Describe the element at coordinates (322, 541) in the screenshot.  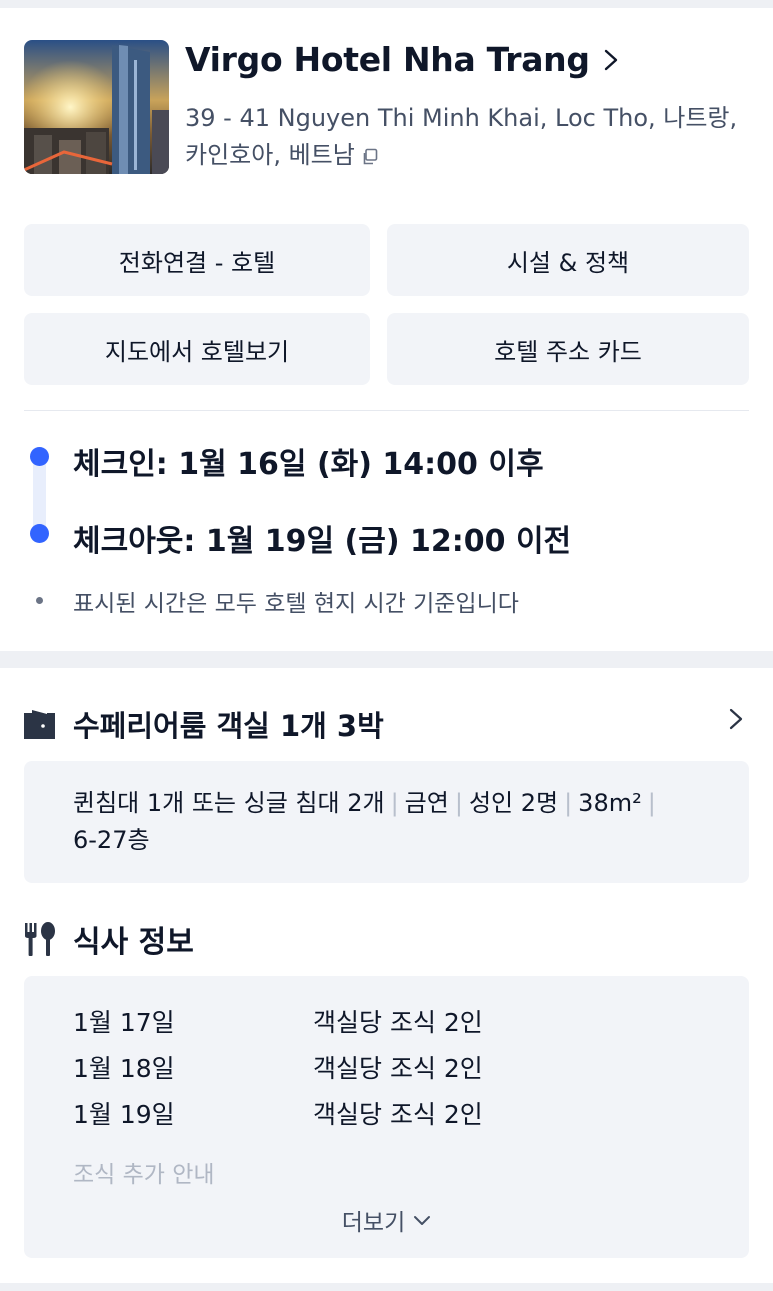
I see `checkout-time: 체크아웃: 1월 19일 (금) 12:00 이전` at that location.